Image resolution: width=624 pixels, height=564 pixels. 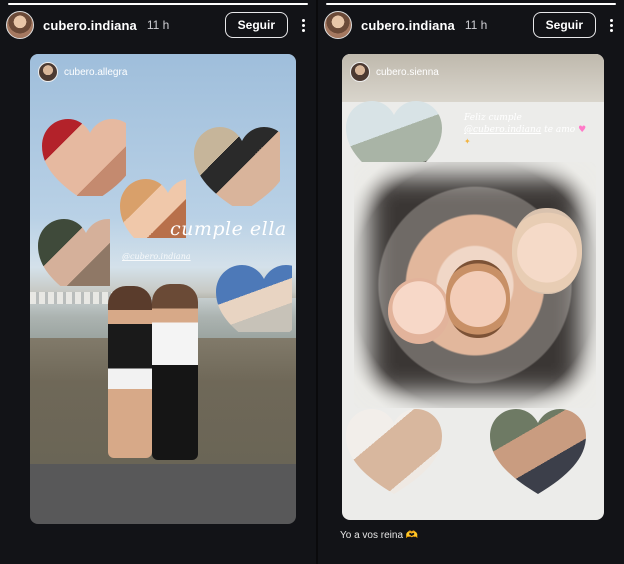 I want to click on caption-line1: Feliz cumple, so click(x=493, y=118).